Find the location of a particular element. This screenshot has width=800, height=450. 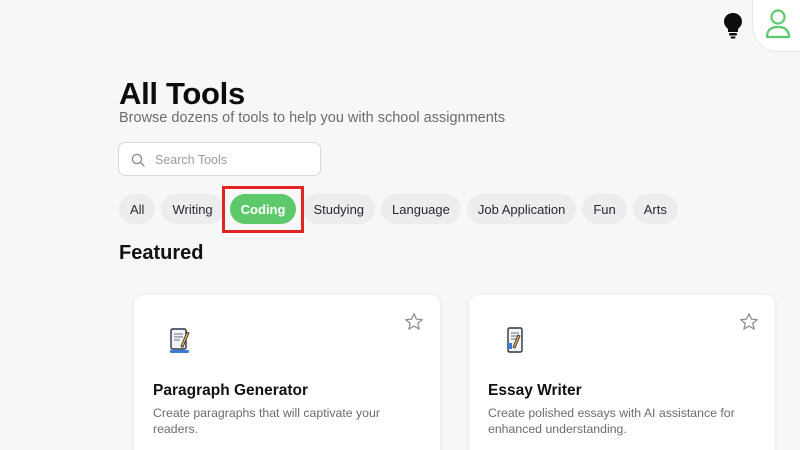

category-chip-fun: Fun is located at coordinates (604, 209).